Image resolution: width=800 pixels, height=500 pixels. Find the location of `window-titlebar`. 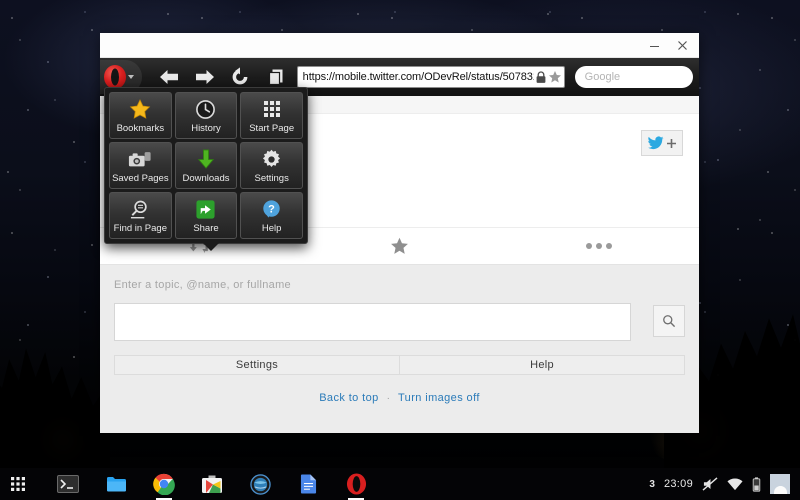

window-titlebar is located at coordinates (399, 45).